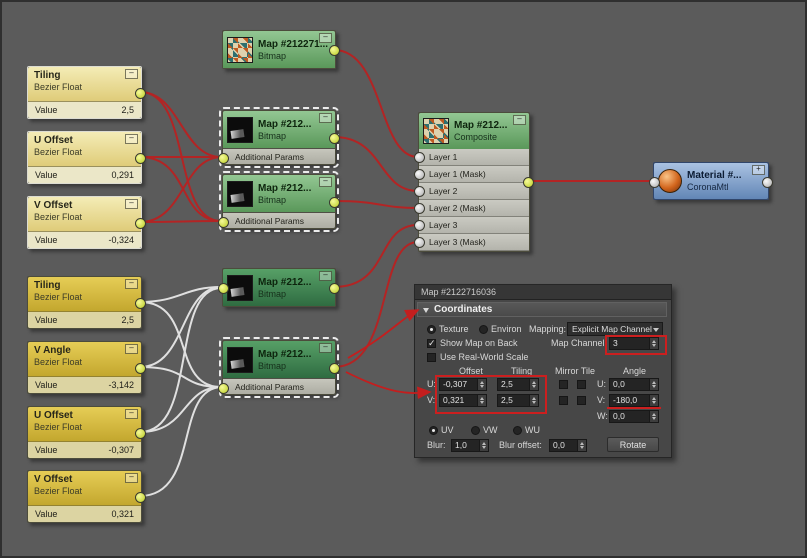 The width and height of the screenshot is (807, 558). I want to click on bitmap-node-3: Map #212... Bitmap – Additional Params, so click(279, 201).